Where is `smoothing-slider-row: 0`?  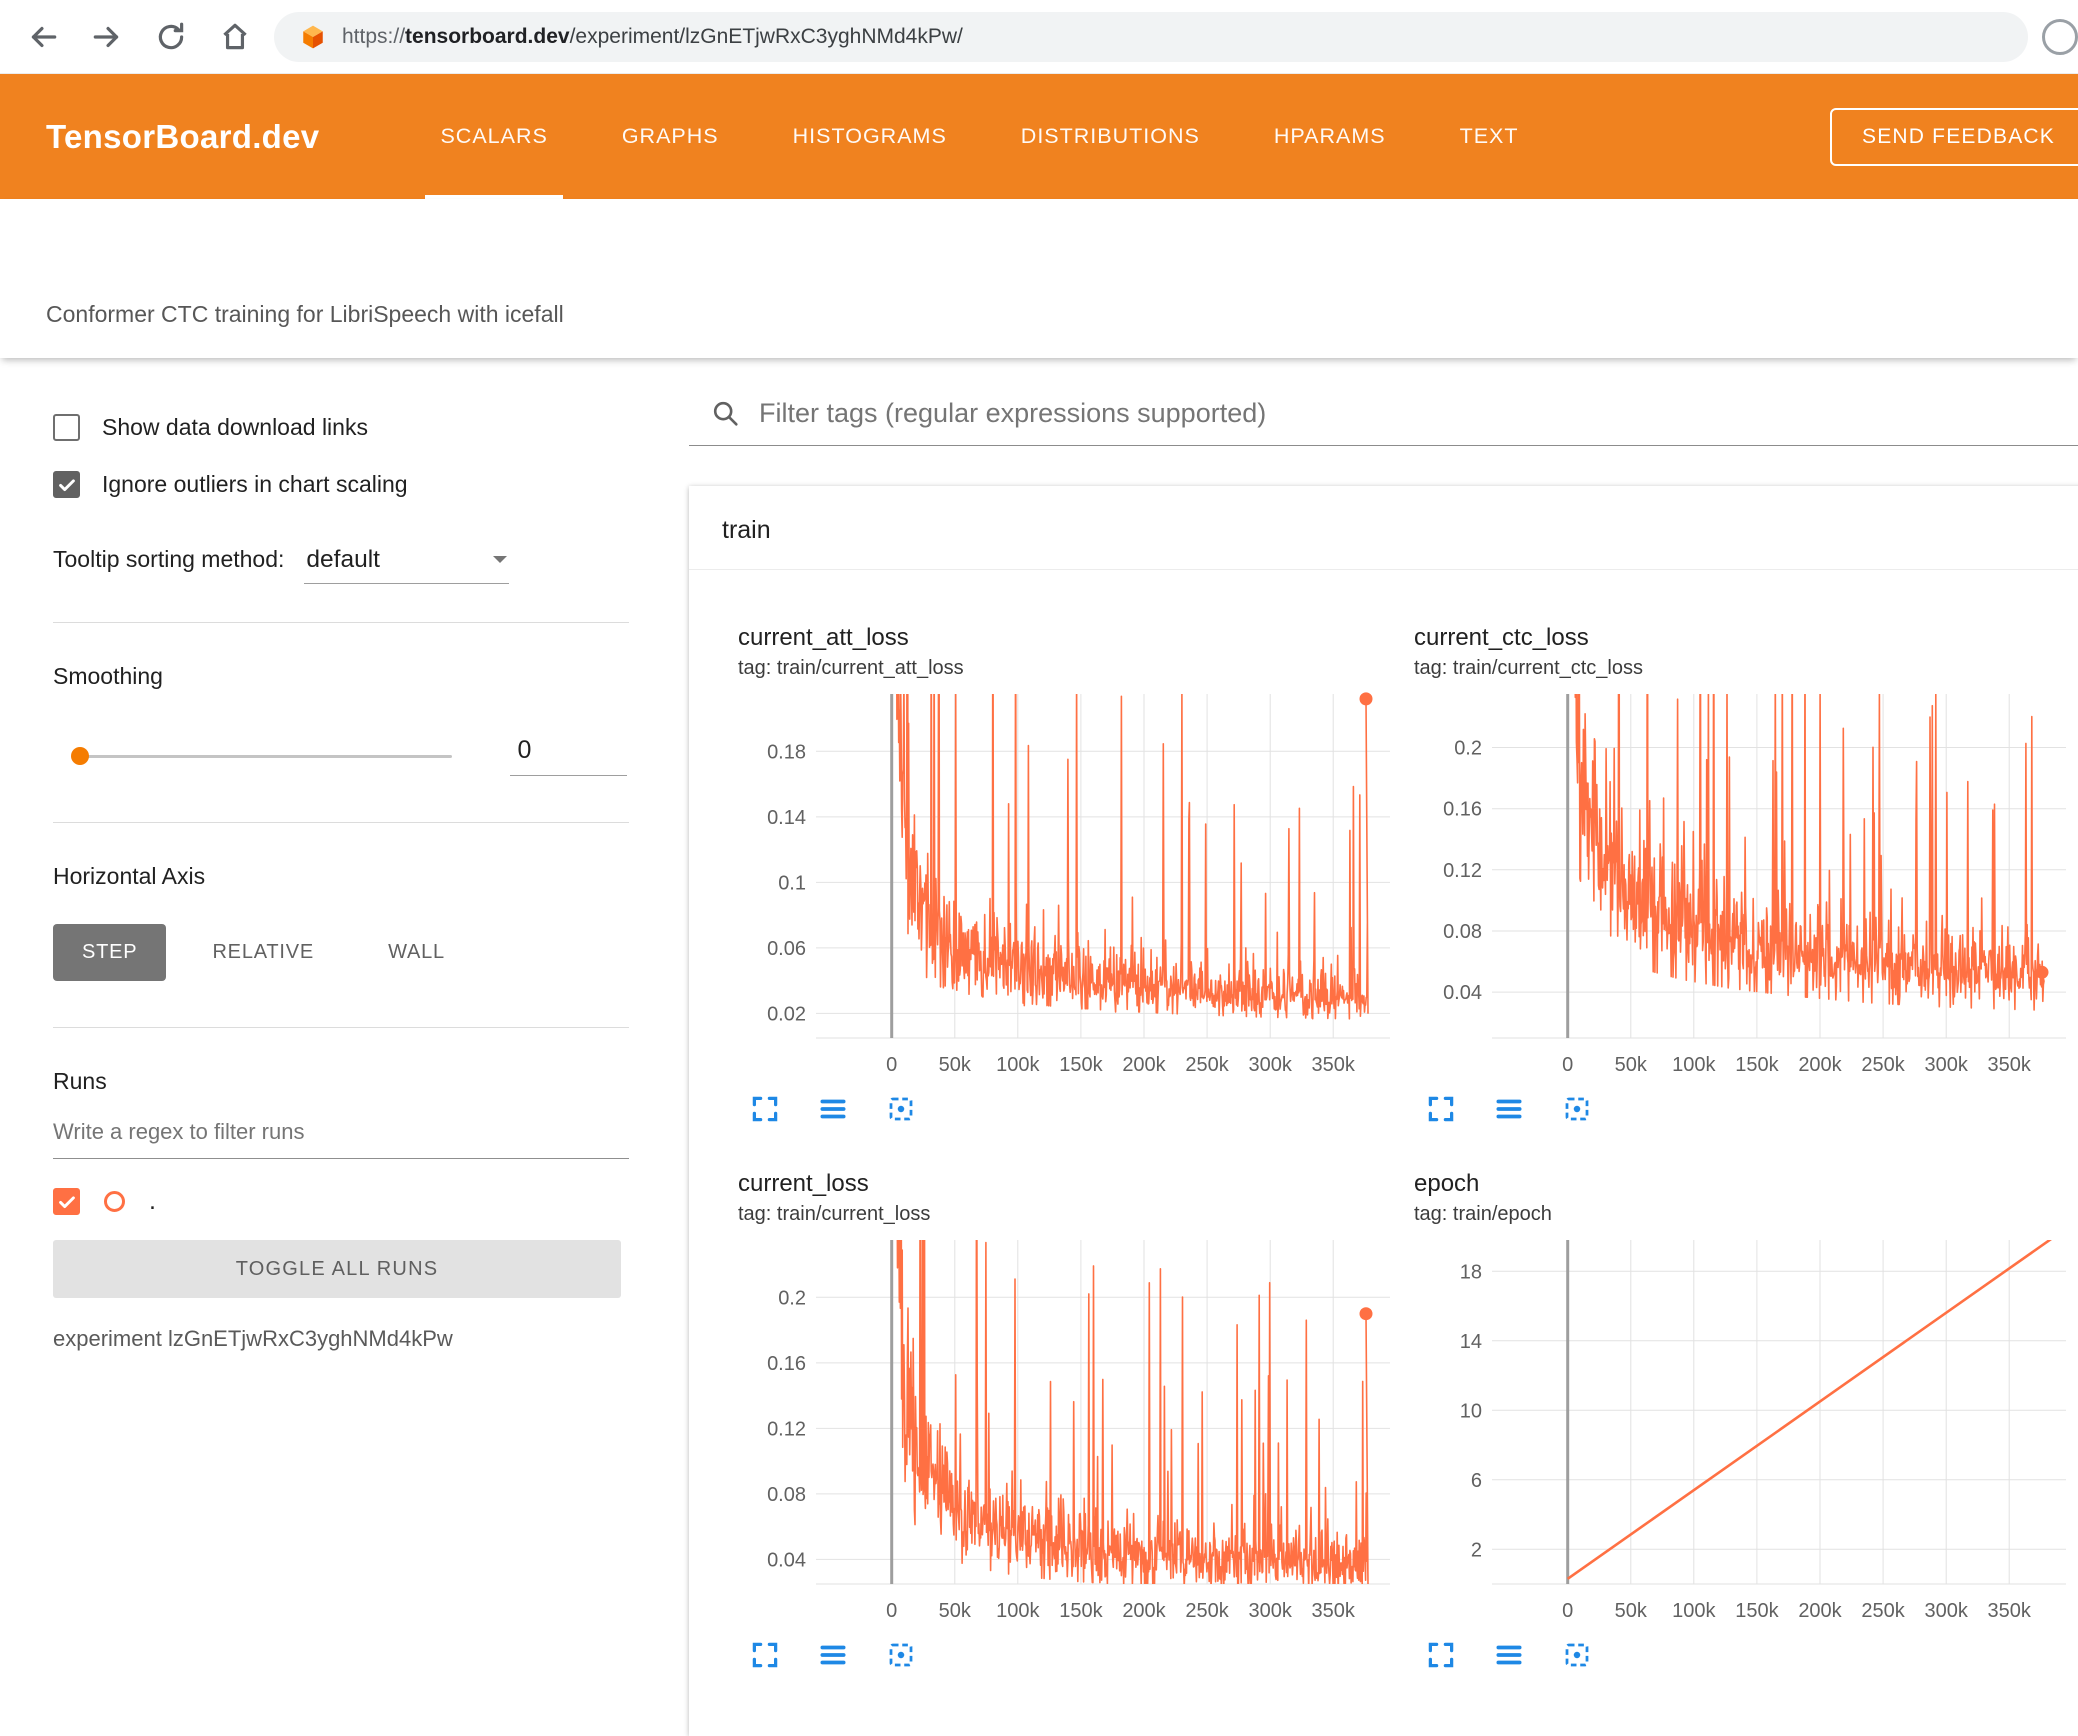
smoothing-slider-row: 0 is located at coordinates (340, 756).